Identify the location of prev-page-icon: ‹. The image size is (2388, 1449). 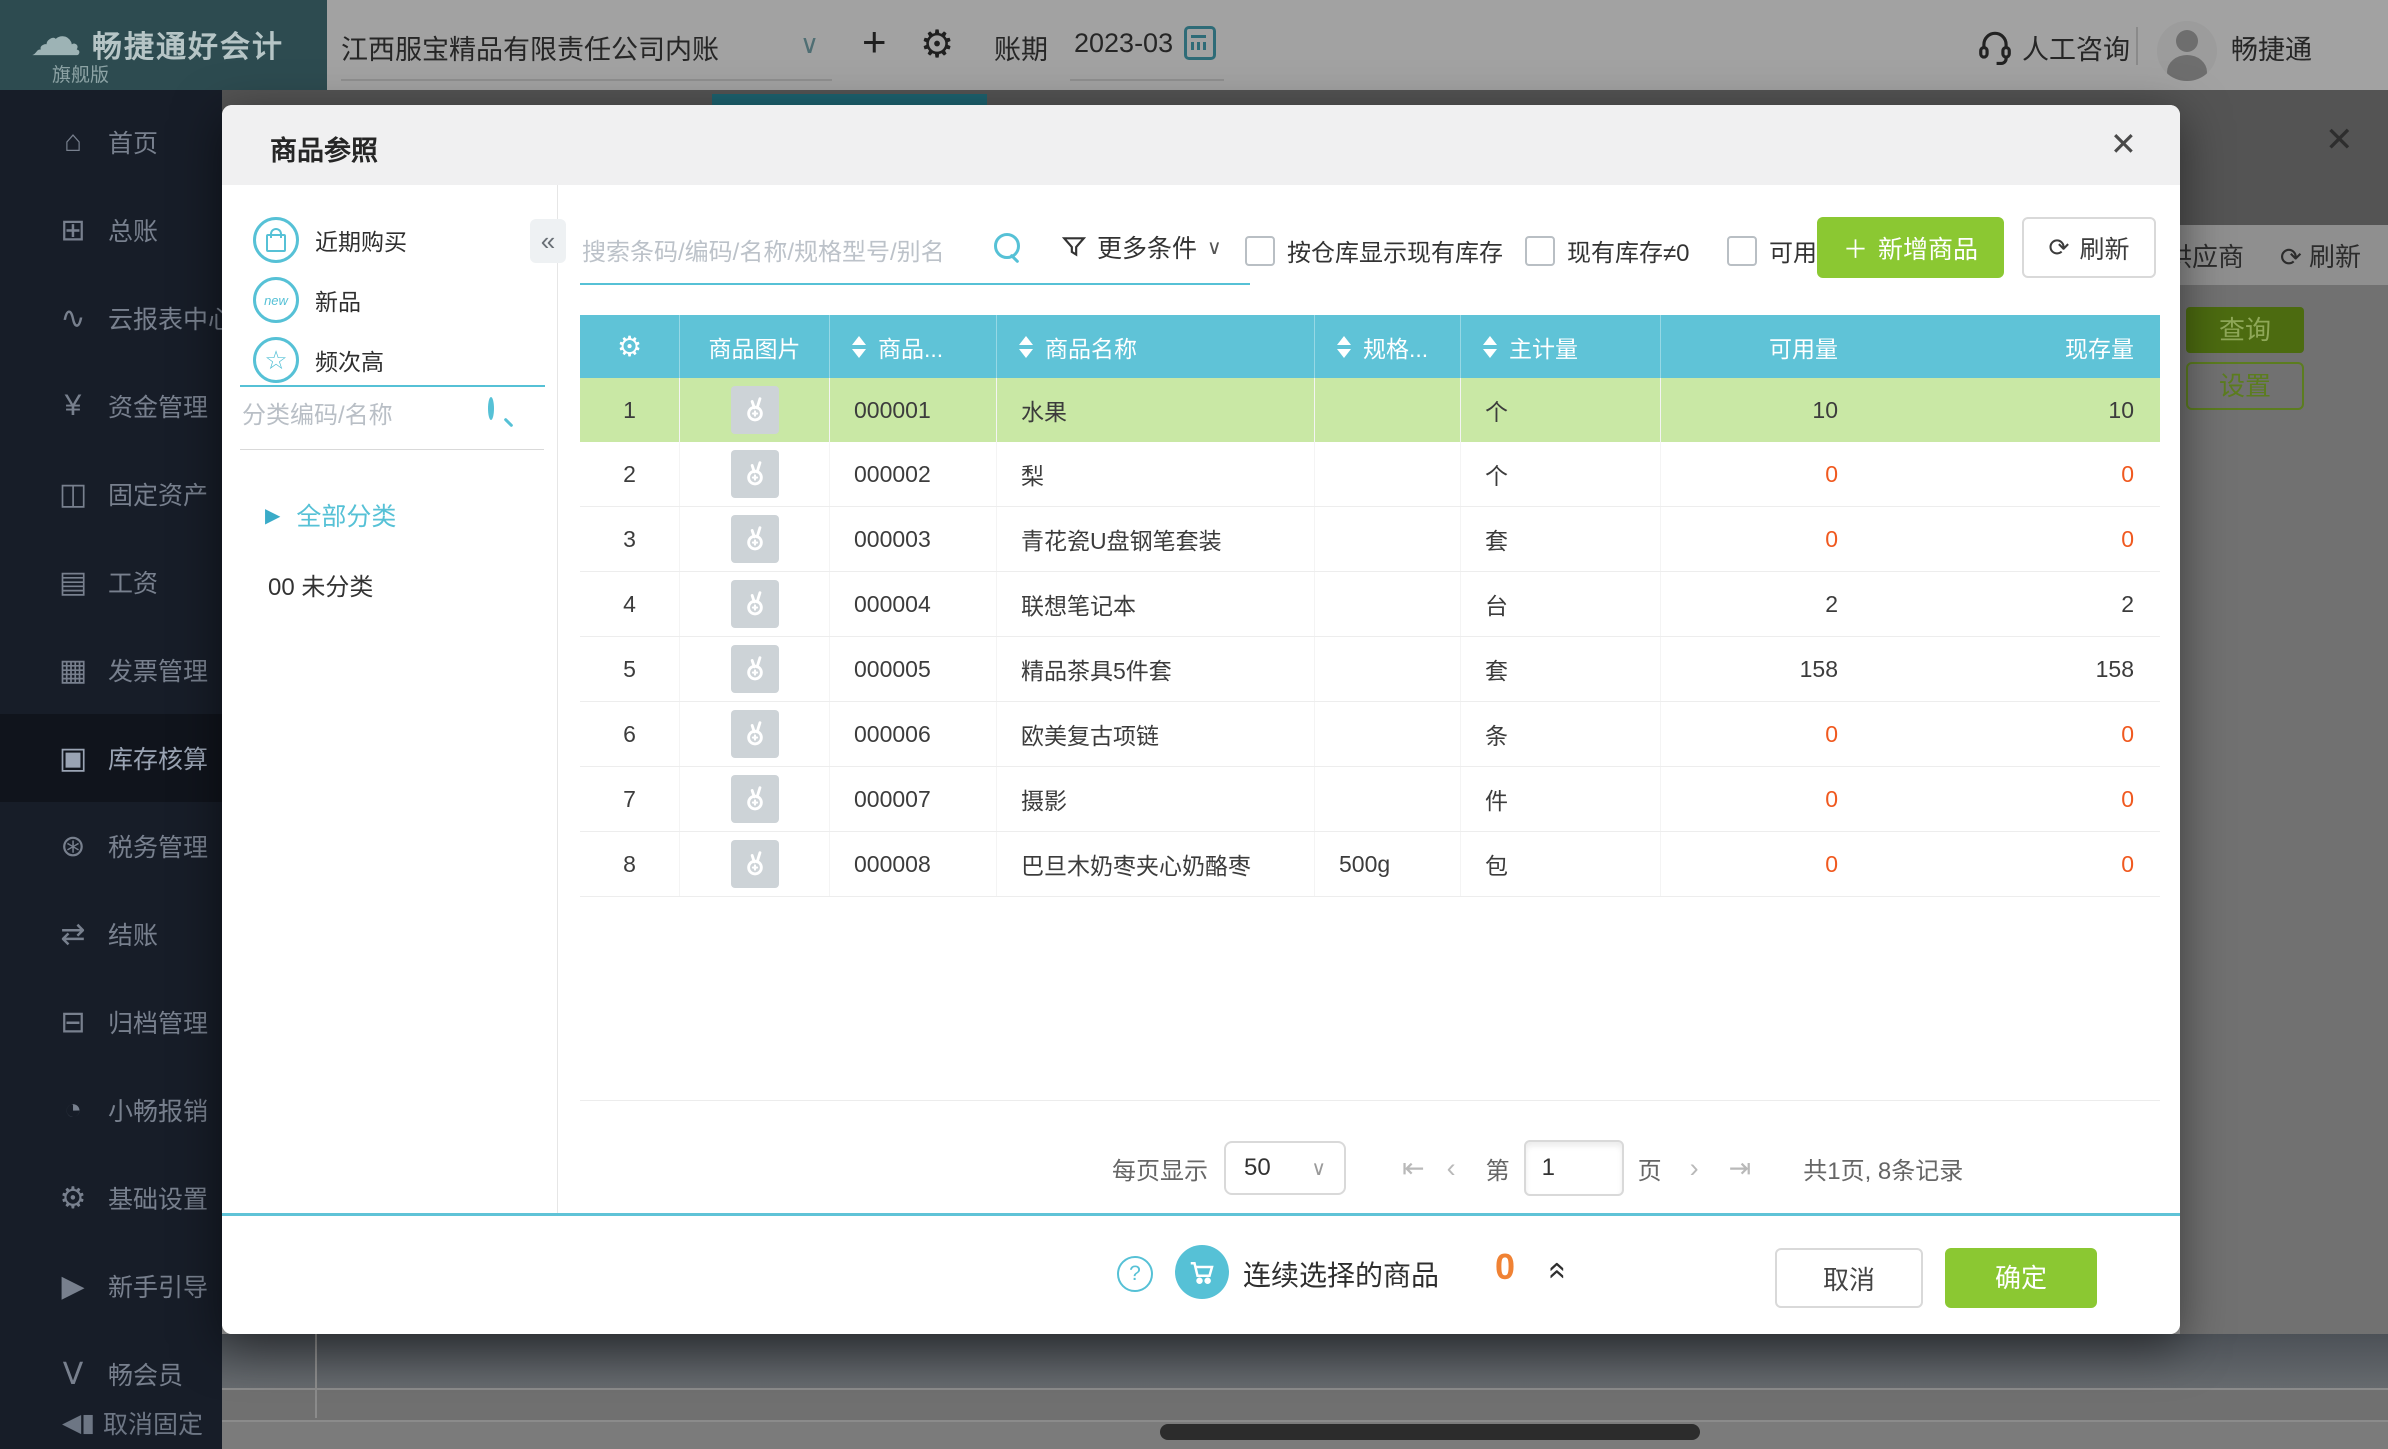
(1451, 1168).